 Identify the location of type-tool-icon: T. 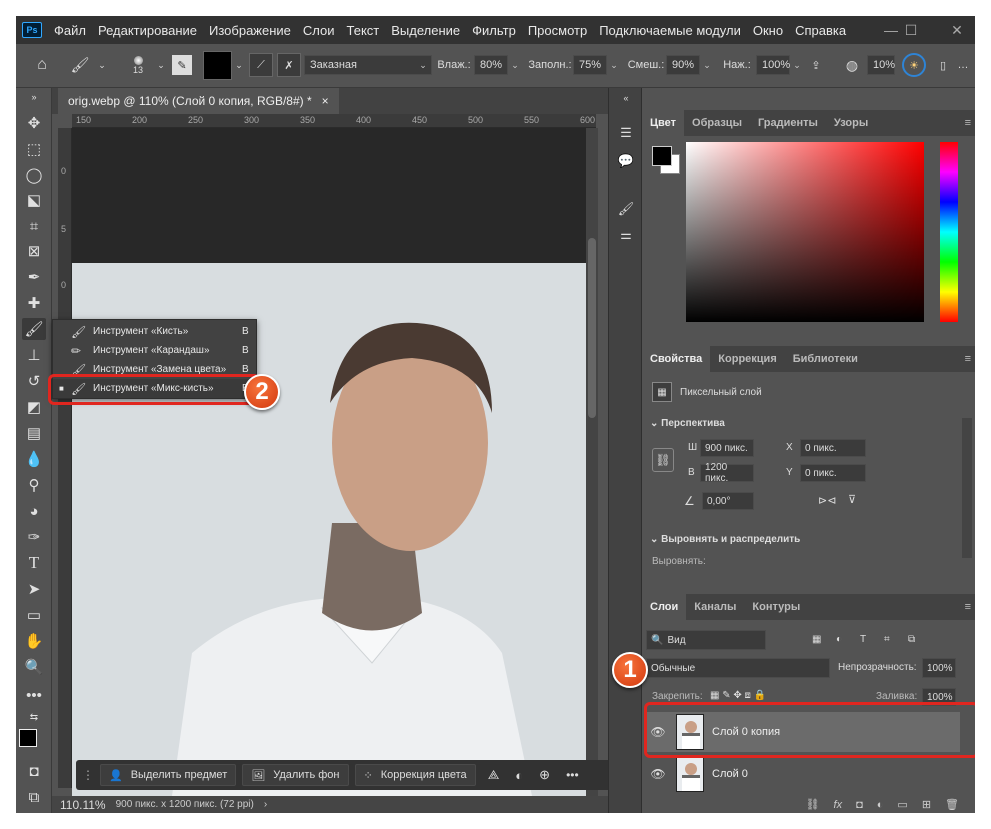
(34, 563).